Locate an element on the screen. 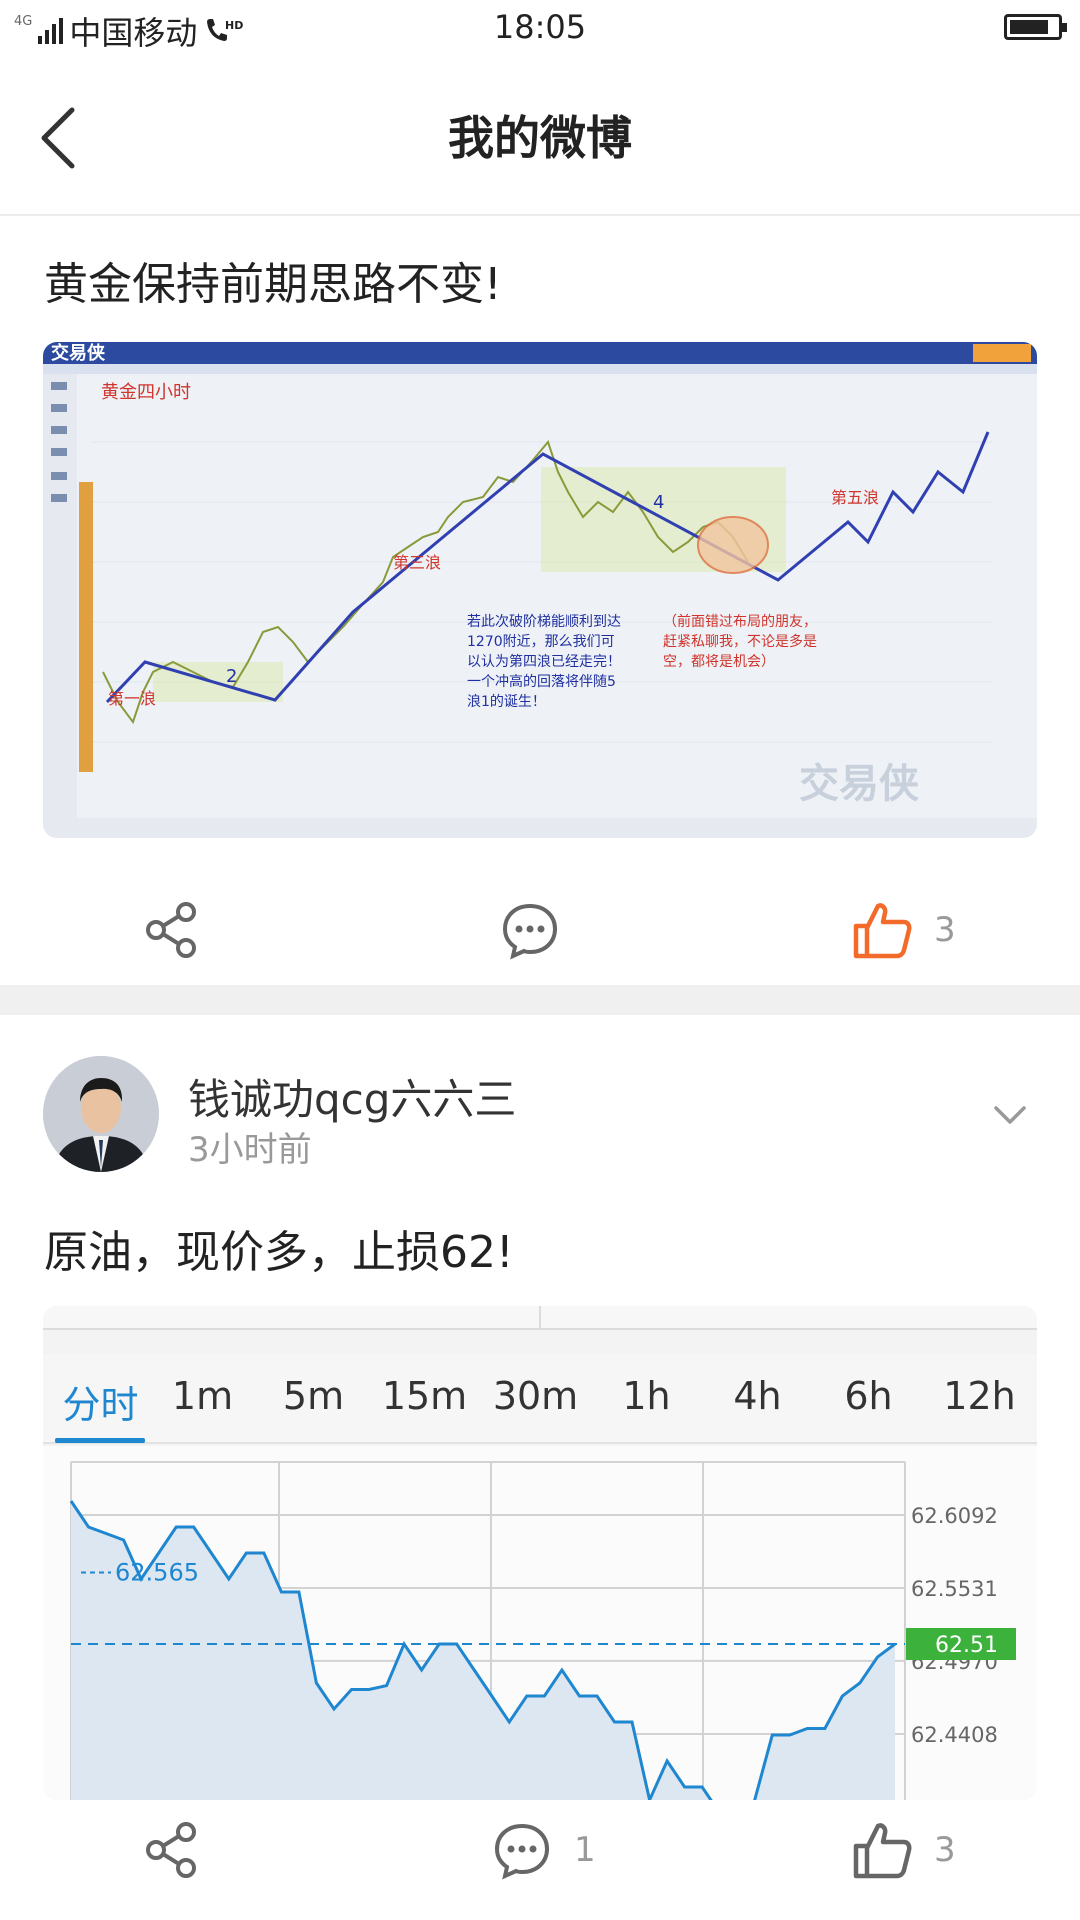  avatar is located at coordinates (101, 1114).